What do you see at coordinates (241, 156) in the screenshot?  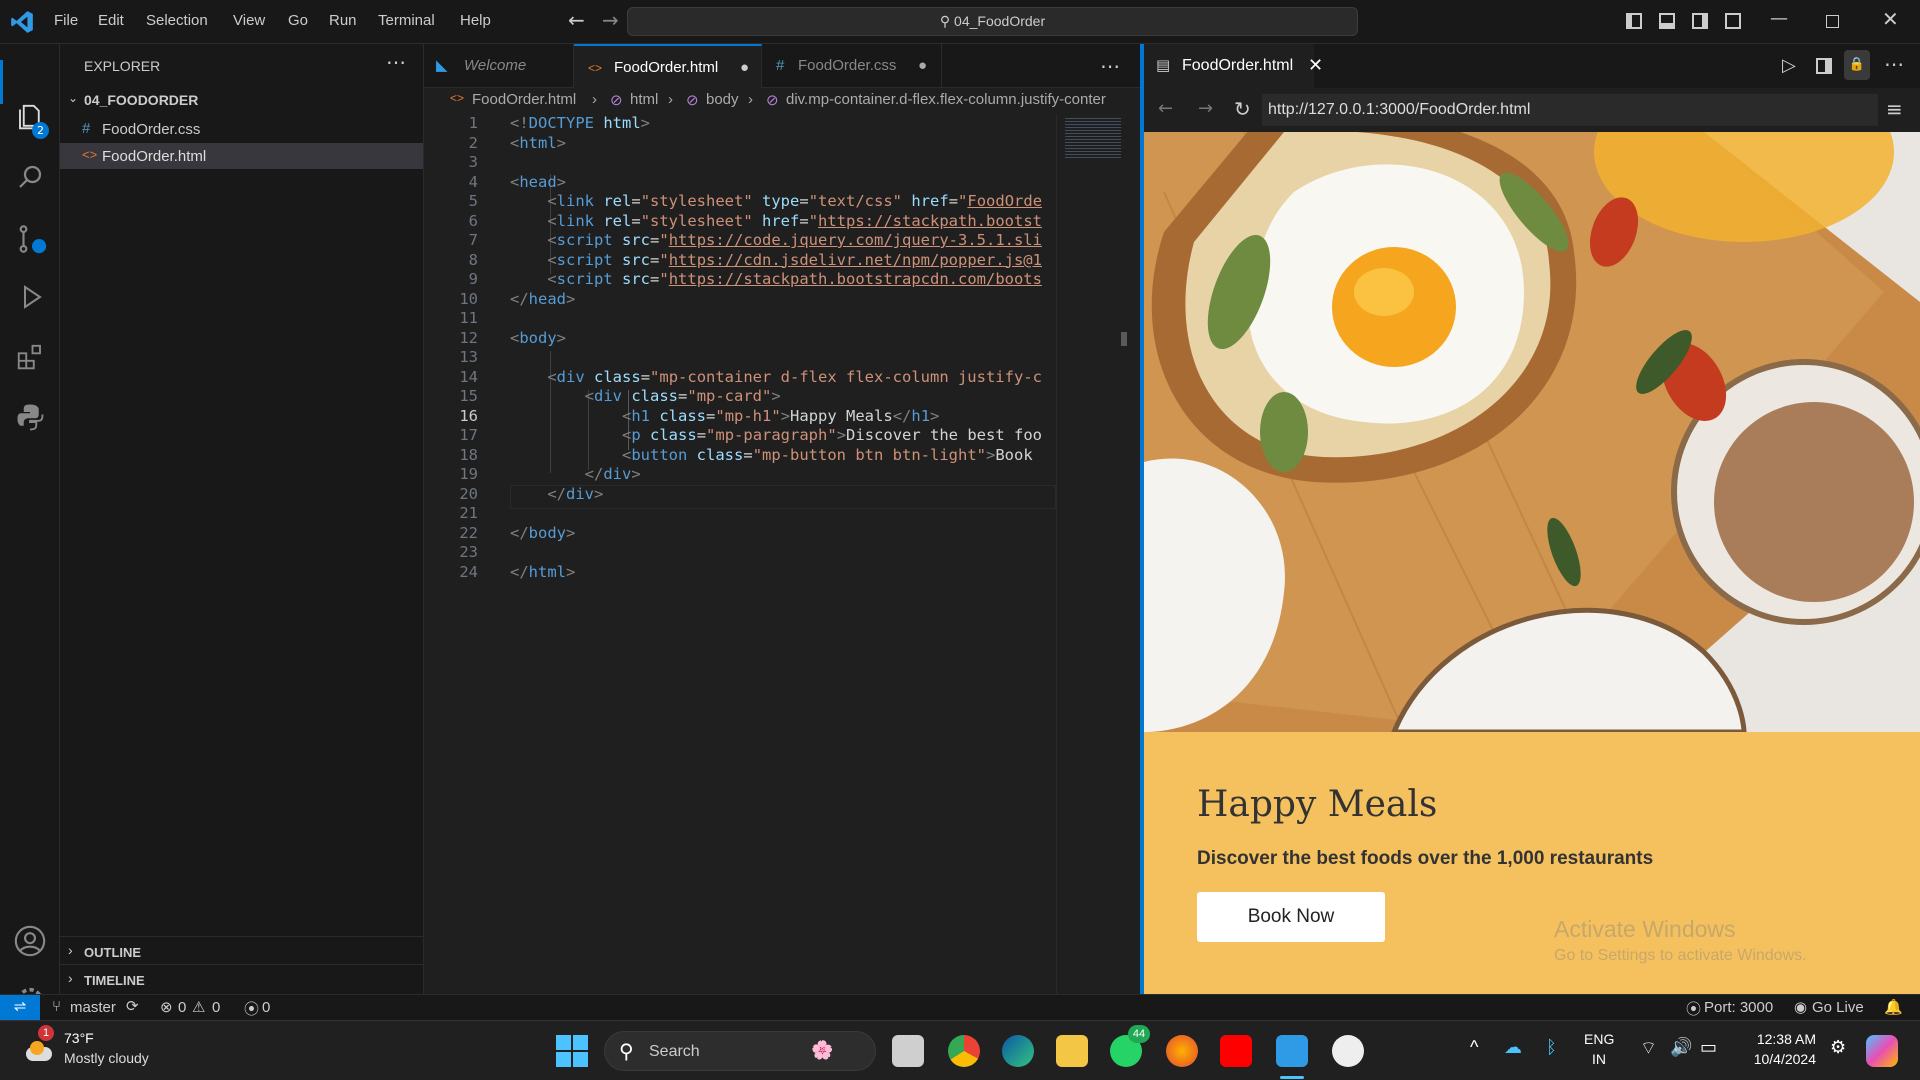 I see `file-item-html: <> FoodOrder.html` at bounding box center [241, 156].